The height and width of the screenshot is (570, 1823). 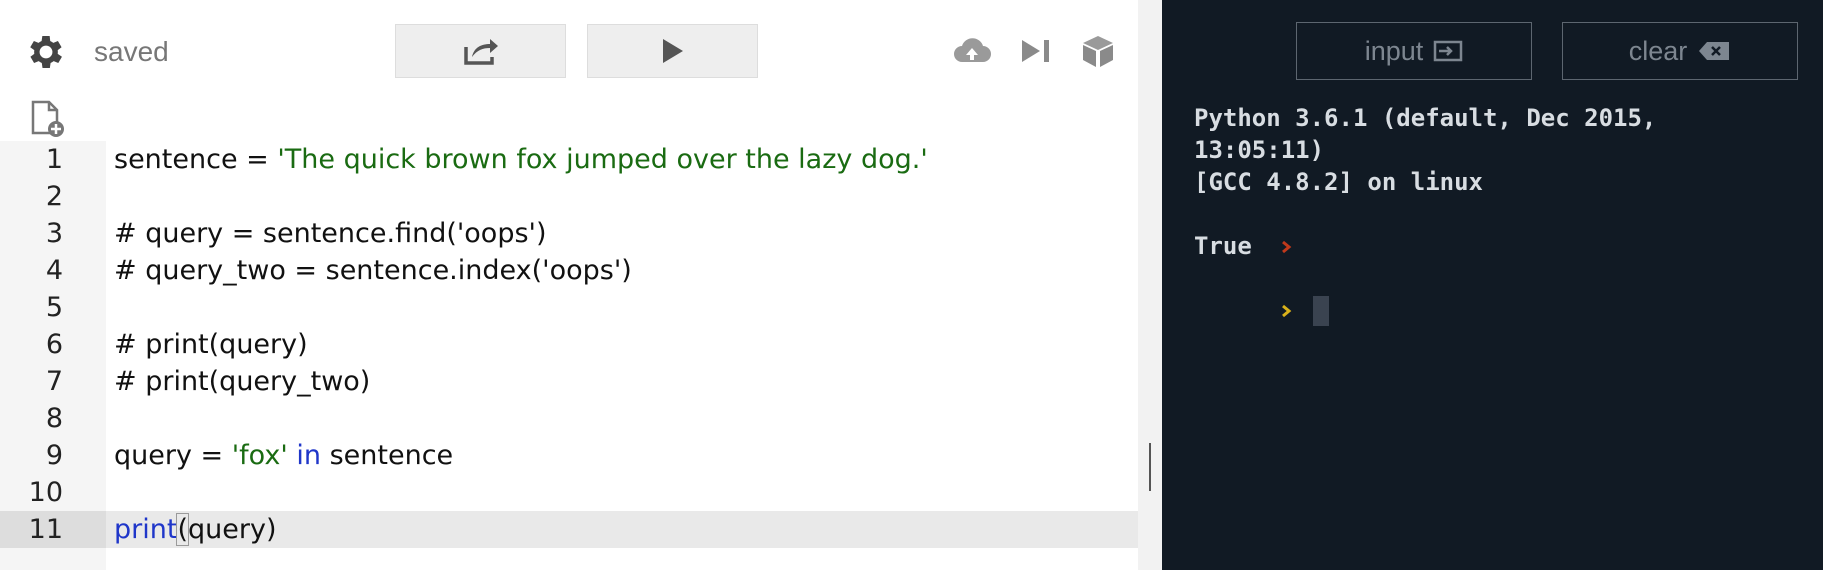 I want to click on input-button-label: input, so click(x=1394, y=50).